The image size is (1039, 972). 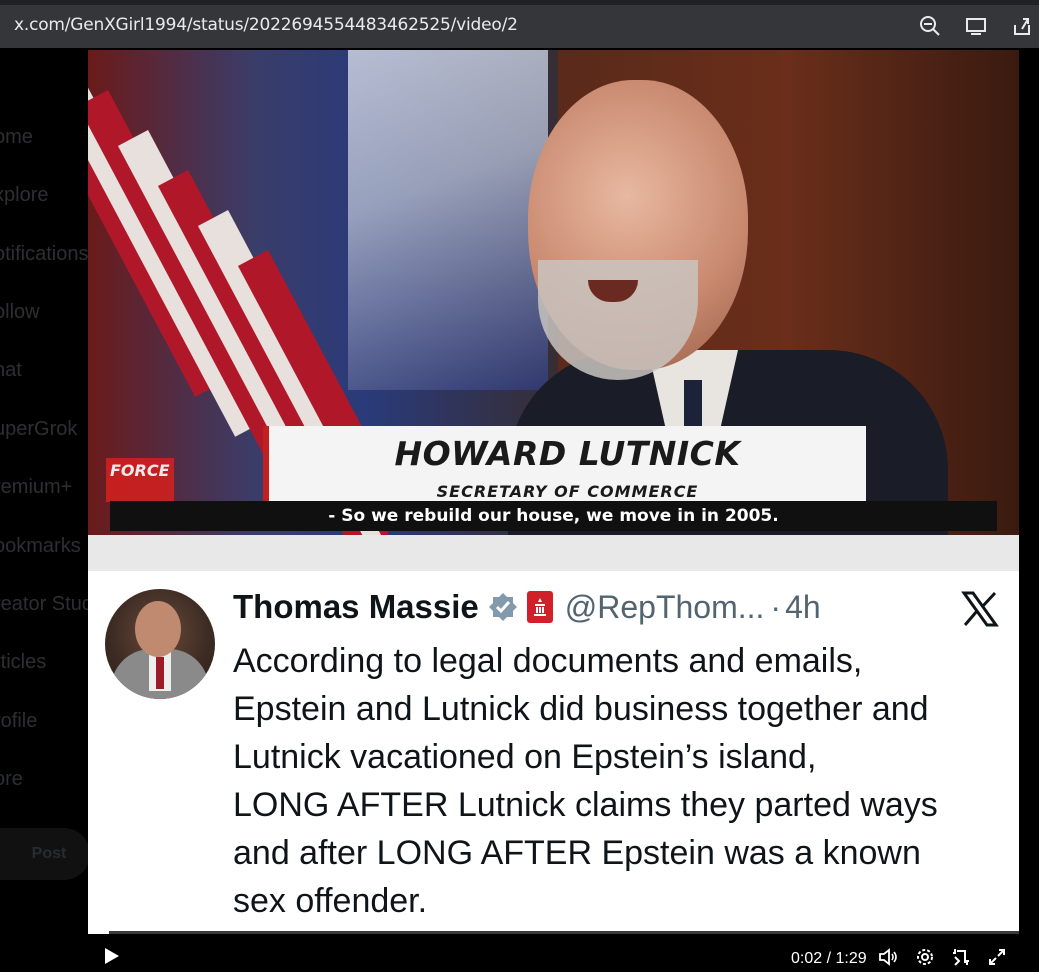 What do you see at coordinates (930, 26) in the screenshot?
I see `zoom-icon` at bounding box center [930, 26].